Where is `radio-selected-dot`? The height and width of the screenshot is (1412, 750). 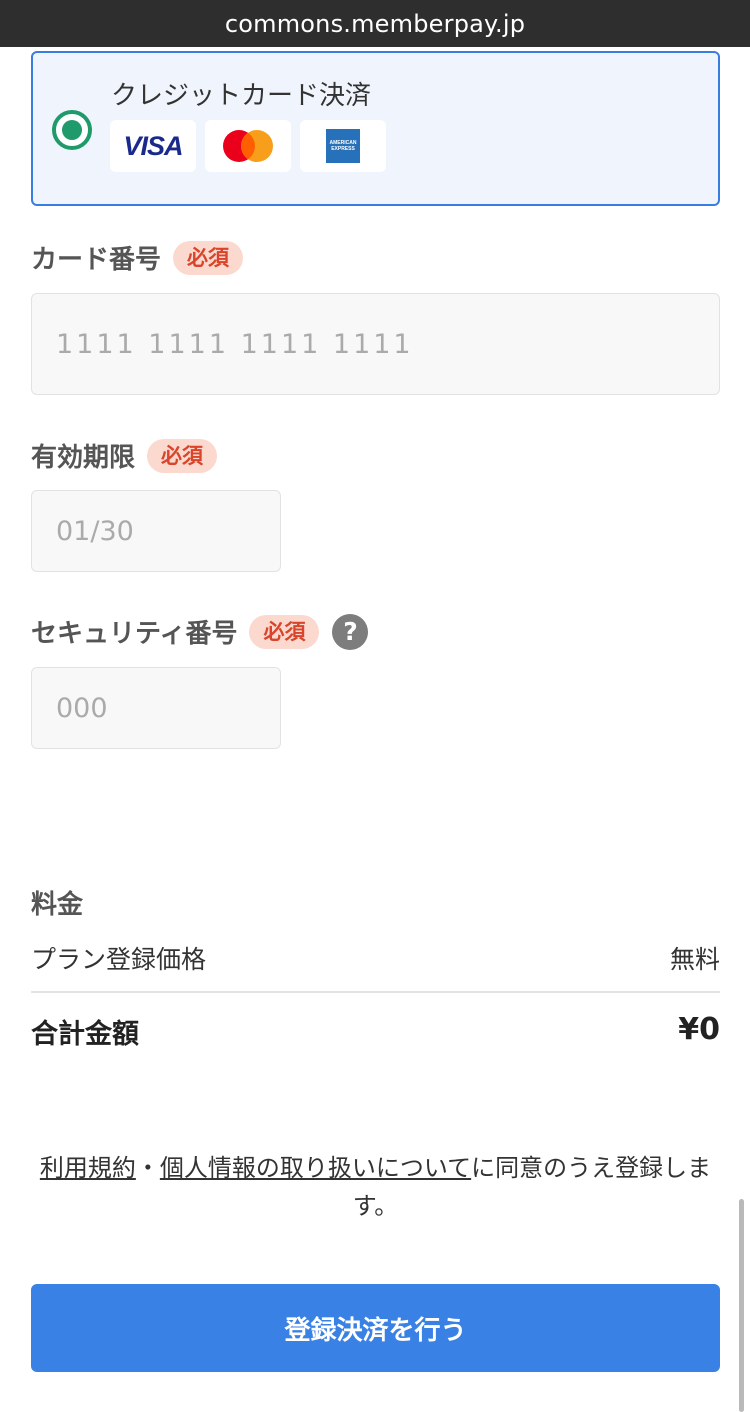
radio-selected-dot is located at coordinates (72, 130).